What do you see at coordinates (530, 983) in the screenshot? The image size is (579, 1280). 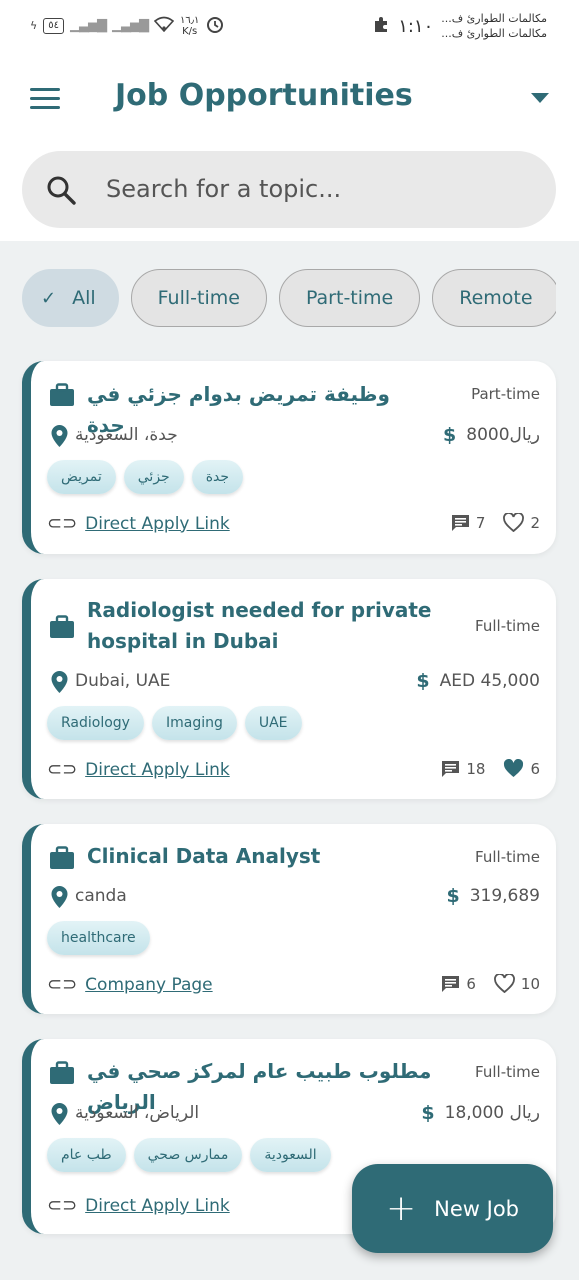 I see `like-count: 10` at bounding box center [530, 983].